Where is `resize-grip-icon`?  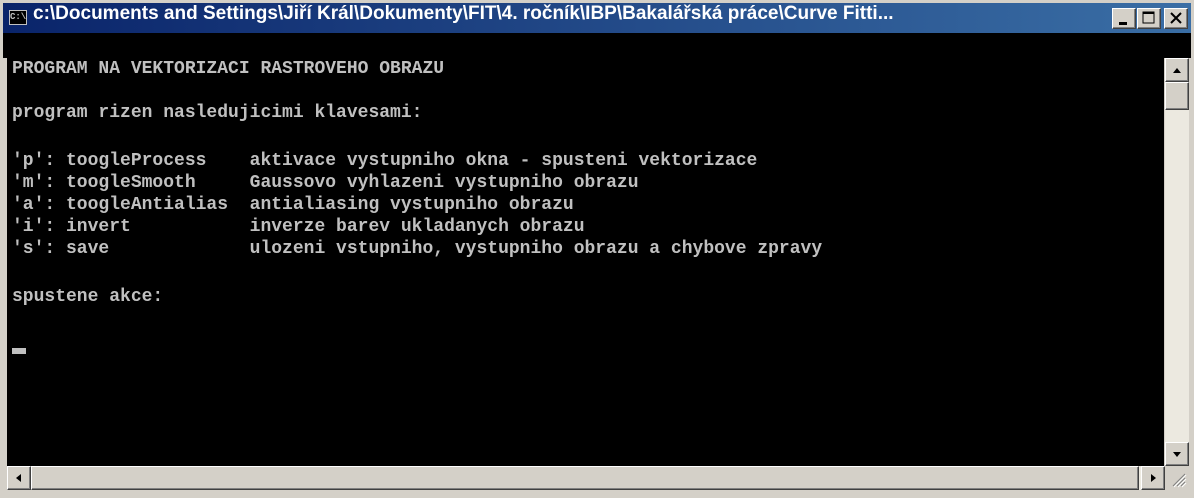
resize-grip-icon is located at coordinates (1179, 480).